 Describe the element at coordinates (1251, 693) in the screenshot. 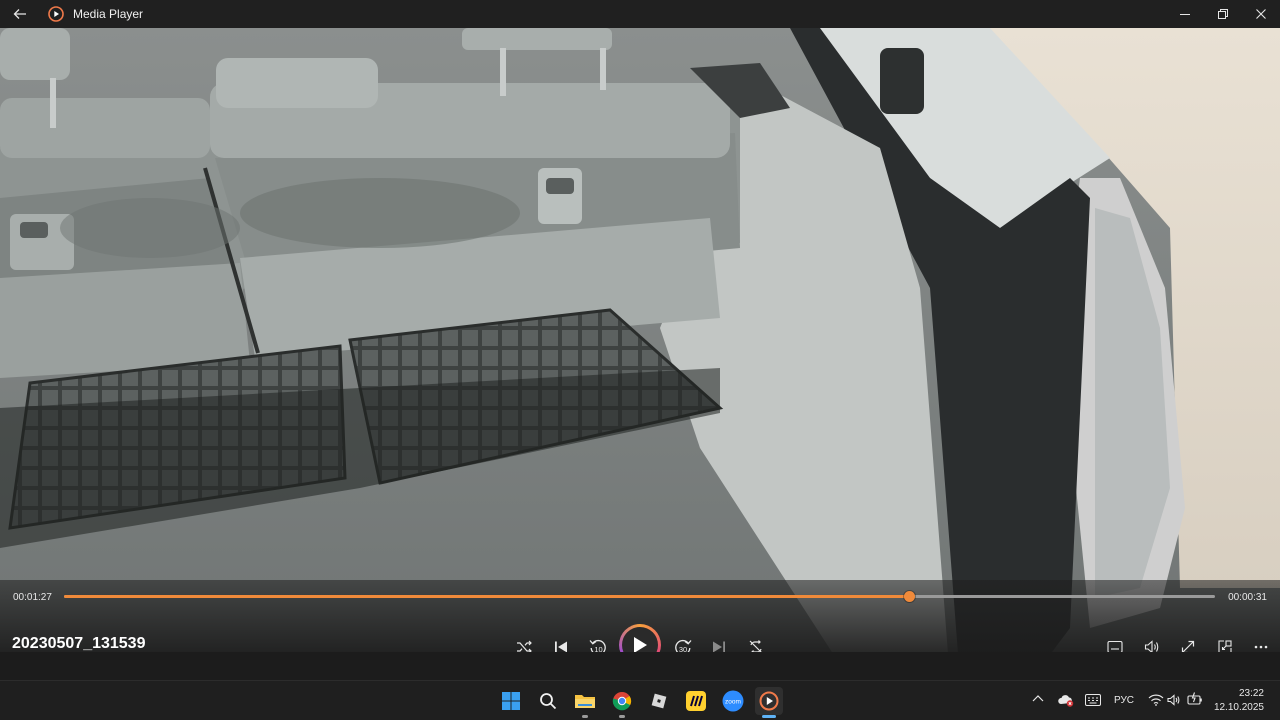

I see `clock-time: 23:22` at that location.